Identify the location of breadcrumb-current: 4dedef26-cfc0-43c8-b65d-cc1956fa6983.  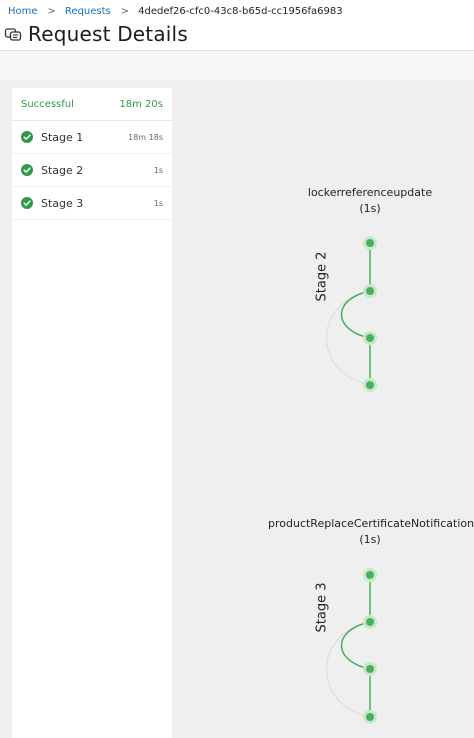
(240, 11).